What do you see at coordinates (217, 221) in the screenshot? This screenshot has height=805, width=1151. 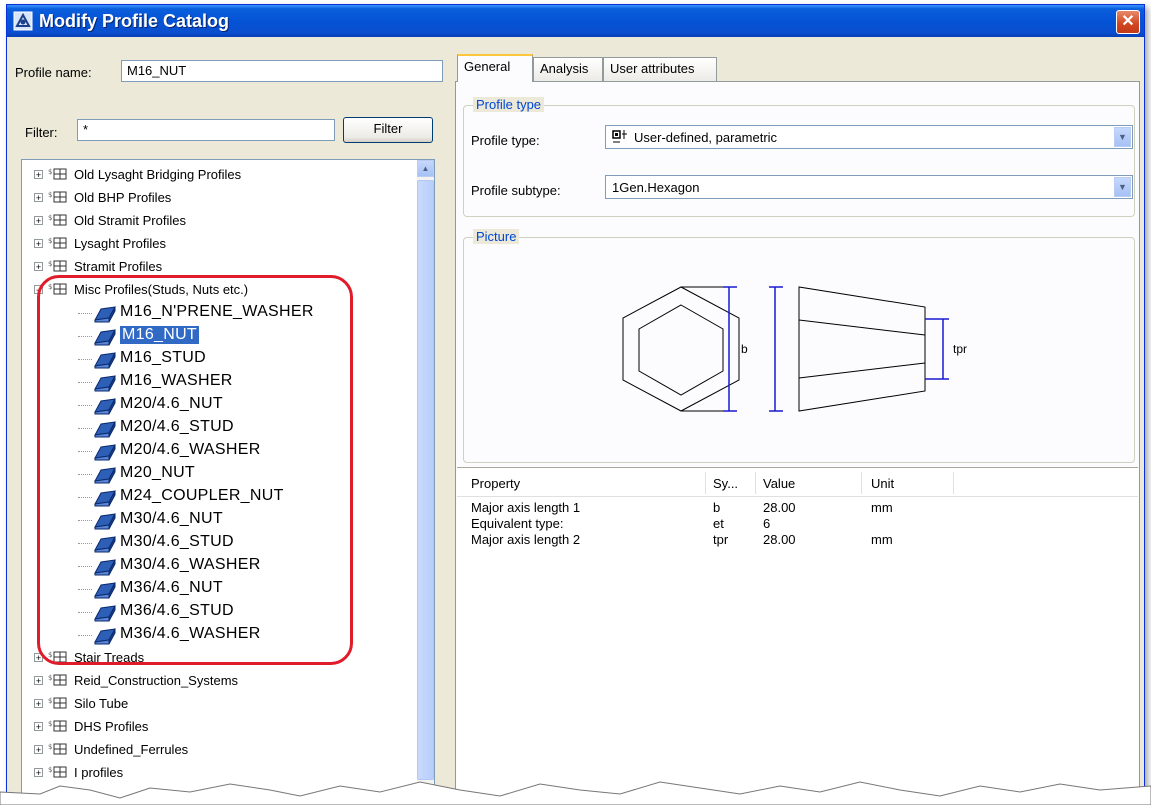 I see `tree-group-row: + $ Old Stramit Profiles` at bounding box center [217, 221].